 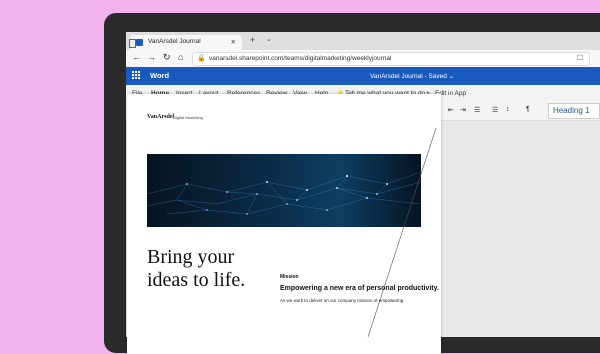 I want to click on style-name: Heading 1, so click(x=571, y=110).